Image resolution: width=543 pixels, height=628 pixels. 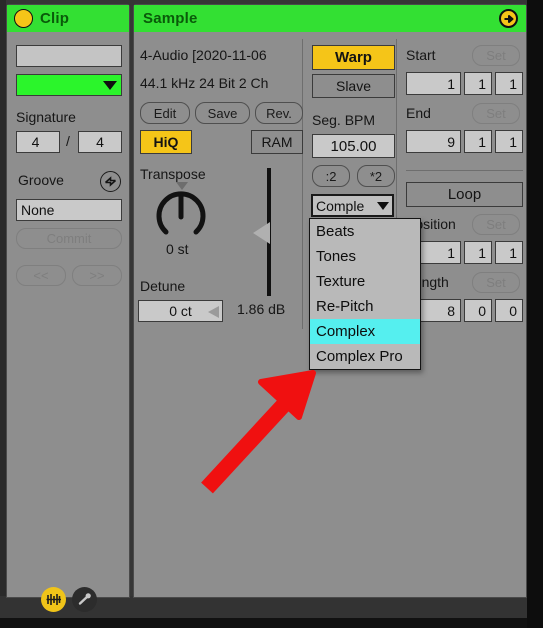 I want to click on end-beats-input: 1, so click(x=478, y=141).